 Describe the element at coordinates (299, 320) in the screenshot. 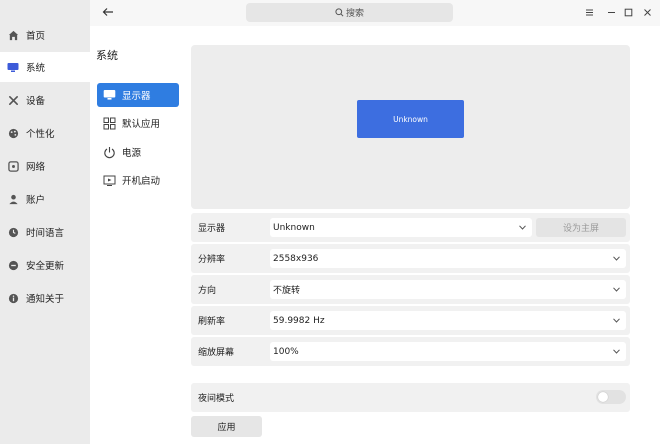

I see `refresh-rate-select-value: 59.9982 Hz` at that location.